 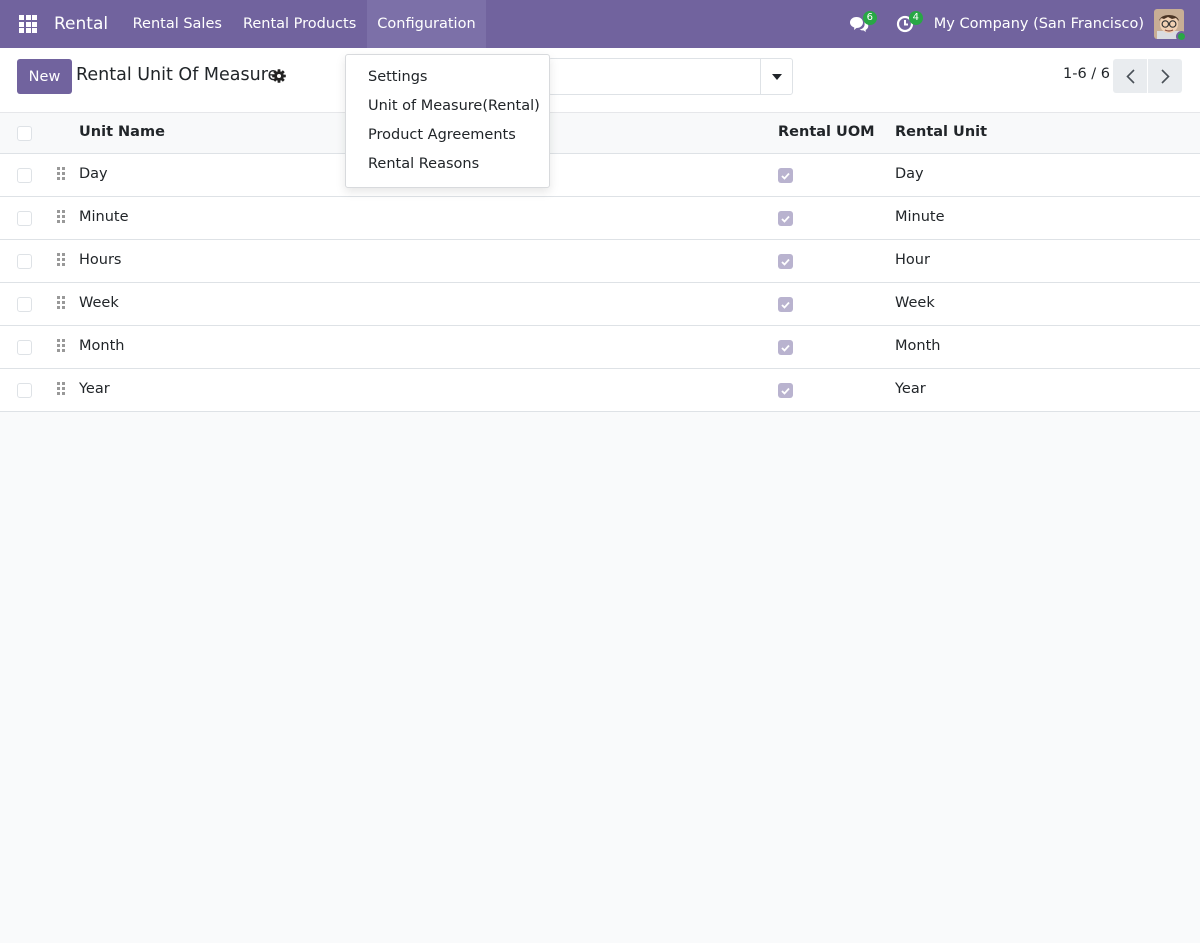 What do you see at coordinates (1041, 24) in the screenshot?
I see `company-switcher: My Company (San Francisco)` at bounding box center [1041, 24].